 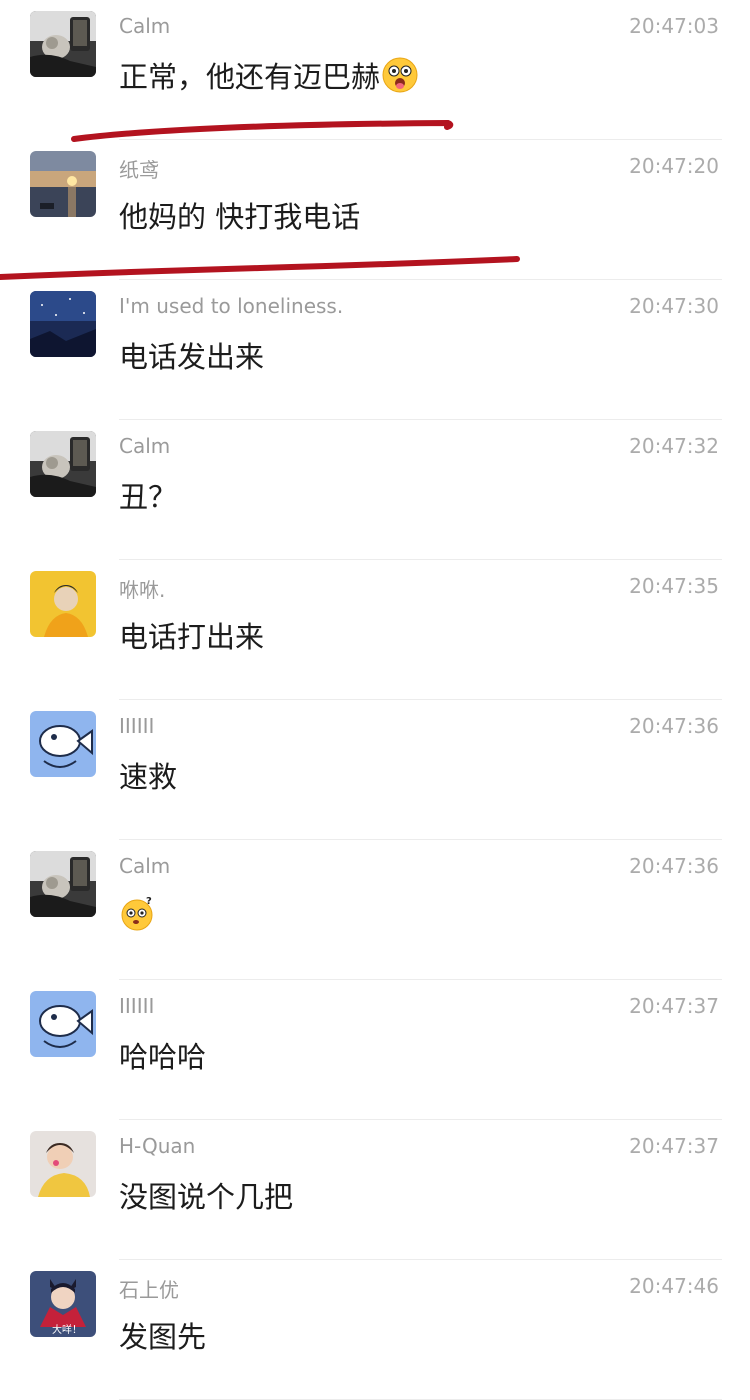 What do you see at coordinates (163, 1337) in the screenshot?
I see `message-text: 发图先` at bounding box center [163, 1337].